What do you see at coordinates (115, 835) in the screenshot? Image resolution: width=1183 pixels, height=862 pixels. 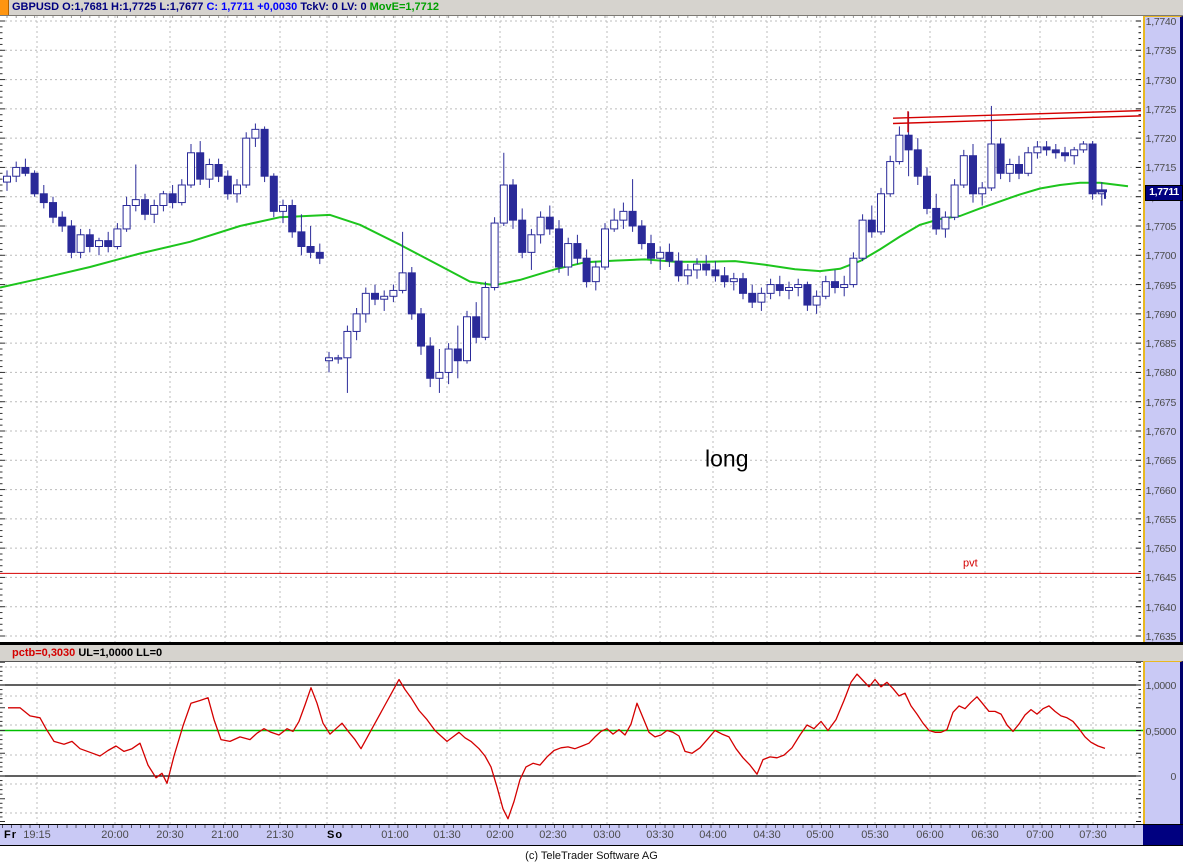 I see `time-axis-label: 20:00` at bounding box center [115, 835].